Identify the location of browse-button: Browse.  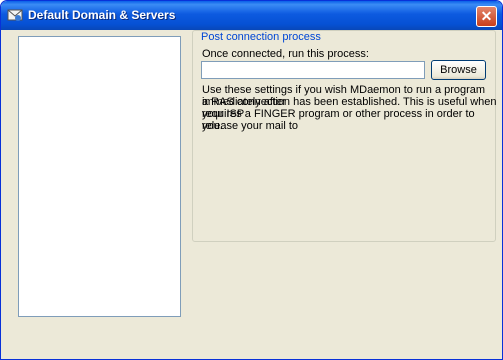
(458, 70).